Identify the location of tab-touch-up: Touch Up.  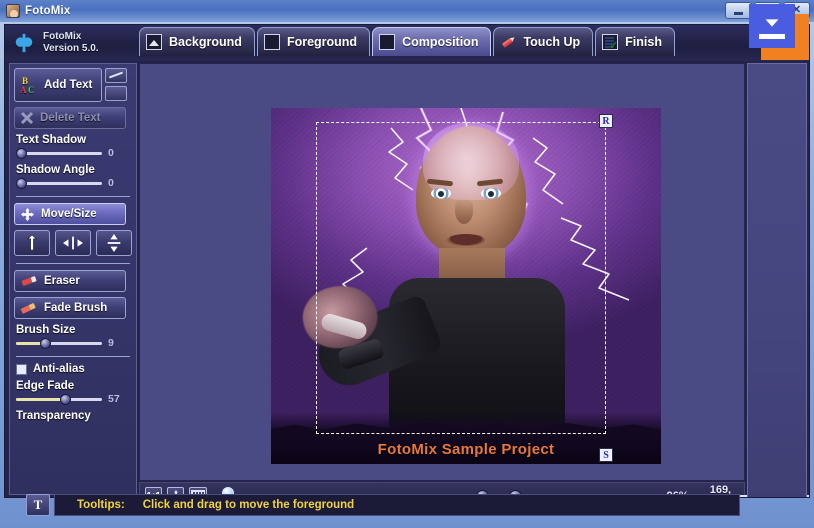
(543, 41).